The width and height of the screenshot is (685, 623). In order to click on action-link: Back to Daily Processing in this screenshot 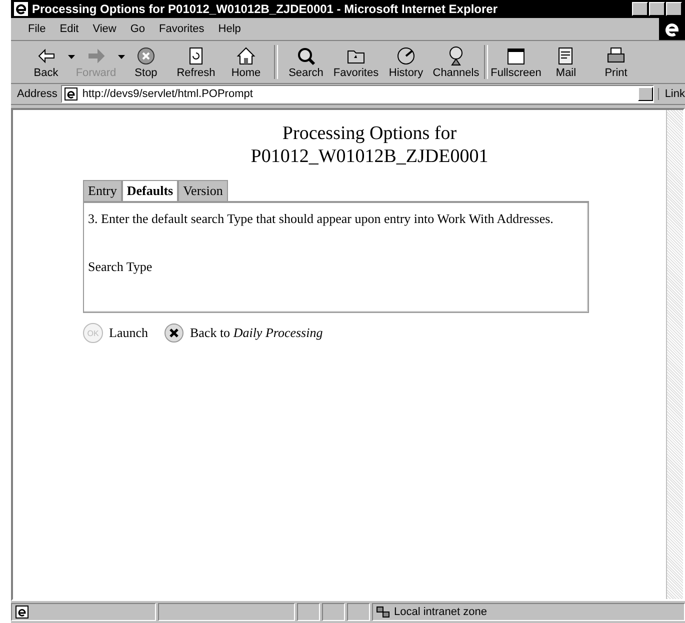, I will do `click(256, 333)`.